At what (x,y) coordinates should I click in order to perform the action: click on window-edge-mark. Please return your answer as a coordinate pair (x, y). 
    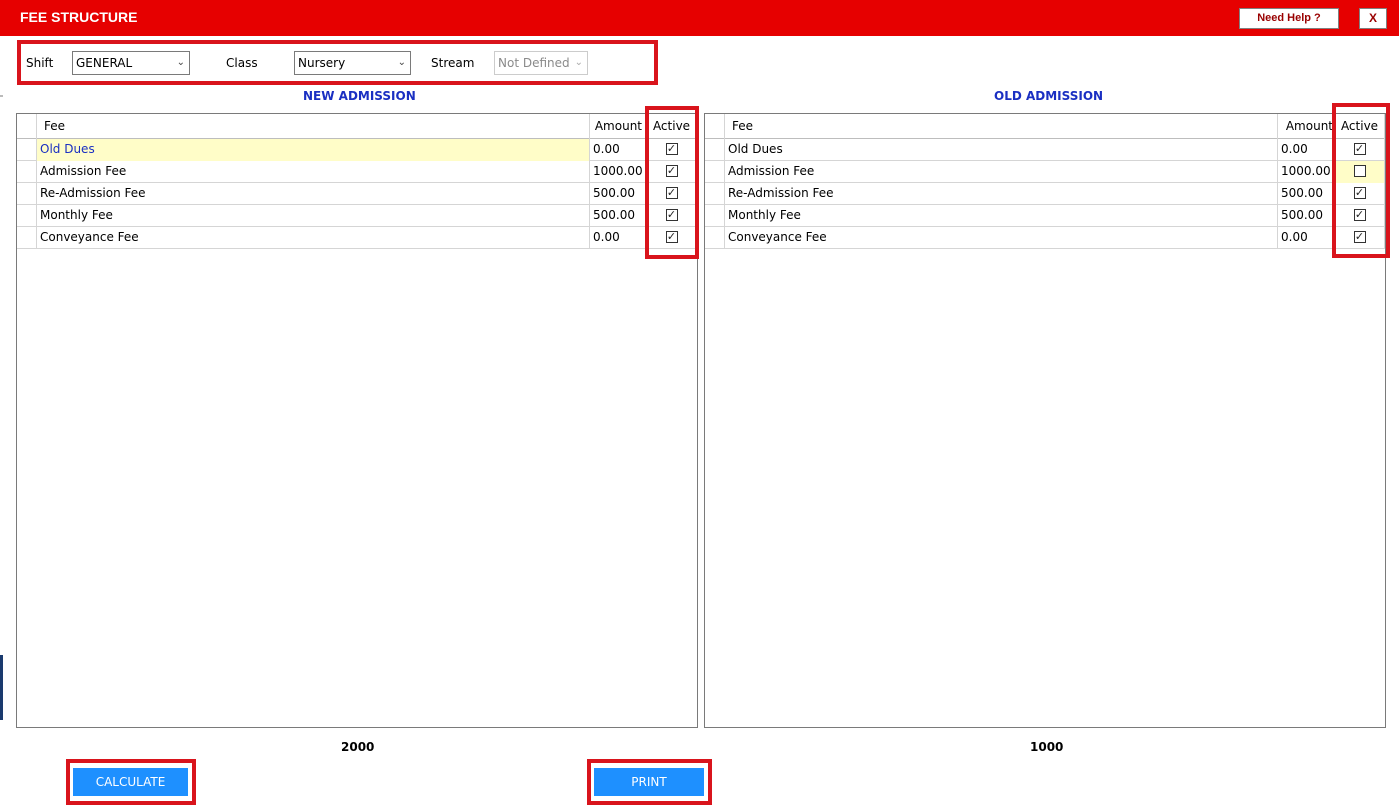
    Looking at the image, I should click on (1, 96).